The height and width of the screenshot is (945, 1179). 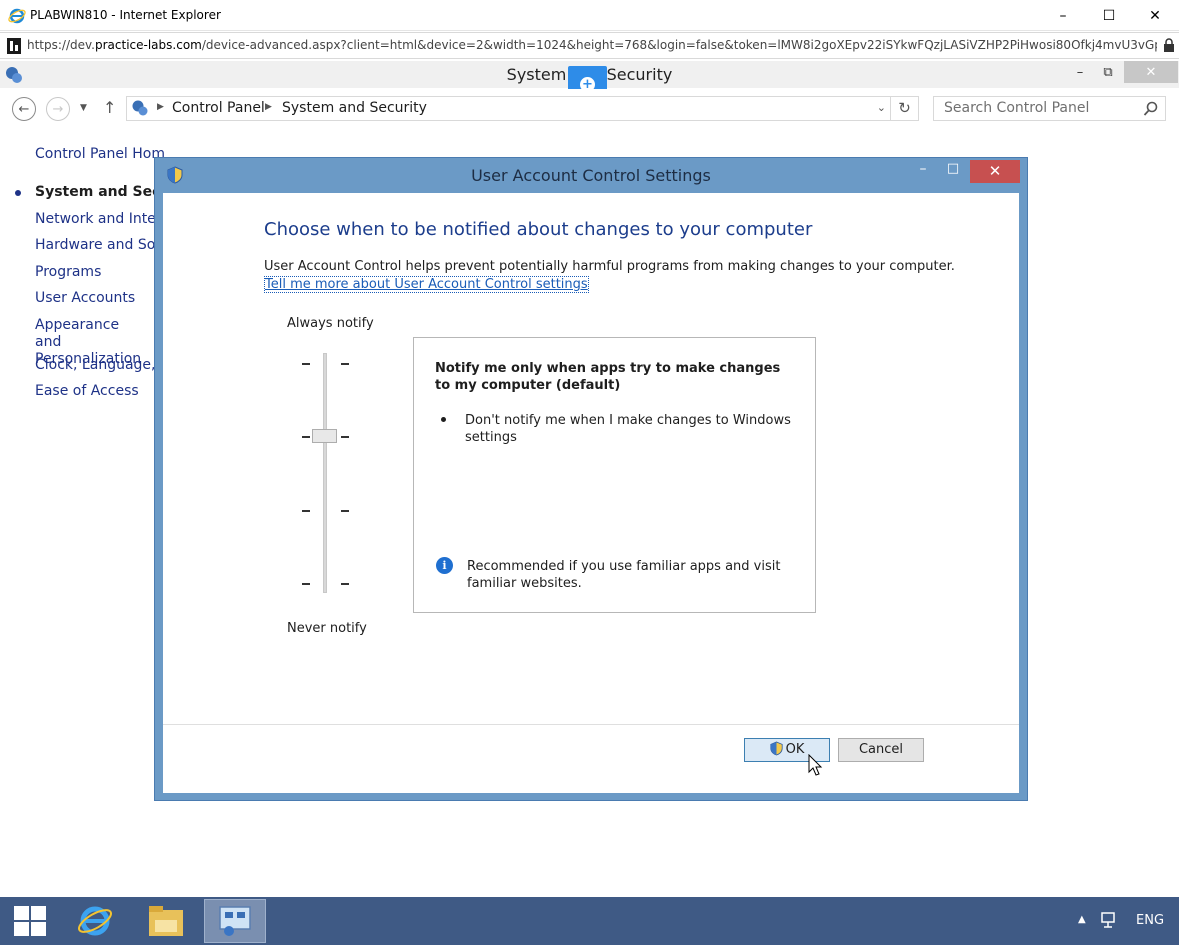 I want to click on uac-shield-icon, so click(x=776, y=748).